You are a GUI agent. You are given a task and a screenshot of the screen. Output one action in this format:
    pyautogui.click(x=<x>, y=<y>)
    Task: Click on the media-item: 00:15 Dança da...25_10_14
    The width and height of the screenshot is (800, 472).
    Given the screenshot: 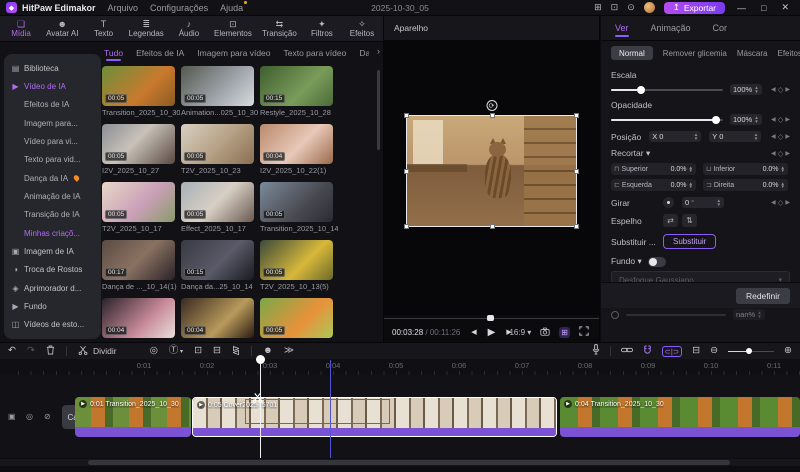 What is the action you would take?
    pyautogui.click(x=217, y=266)
    